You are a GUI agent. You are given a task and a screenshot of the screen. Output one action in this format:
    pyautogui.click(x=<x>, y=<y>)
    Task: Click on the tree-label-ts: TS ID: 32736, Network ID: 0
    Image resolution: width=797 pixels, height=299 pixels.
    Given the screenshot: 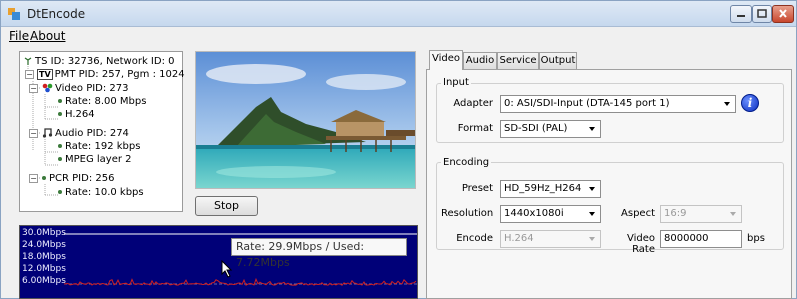 What is the action you would take?
    pyautogui.click(x=105, y=61)
    